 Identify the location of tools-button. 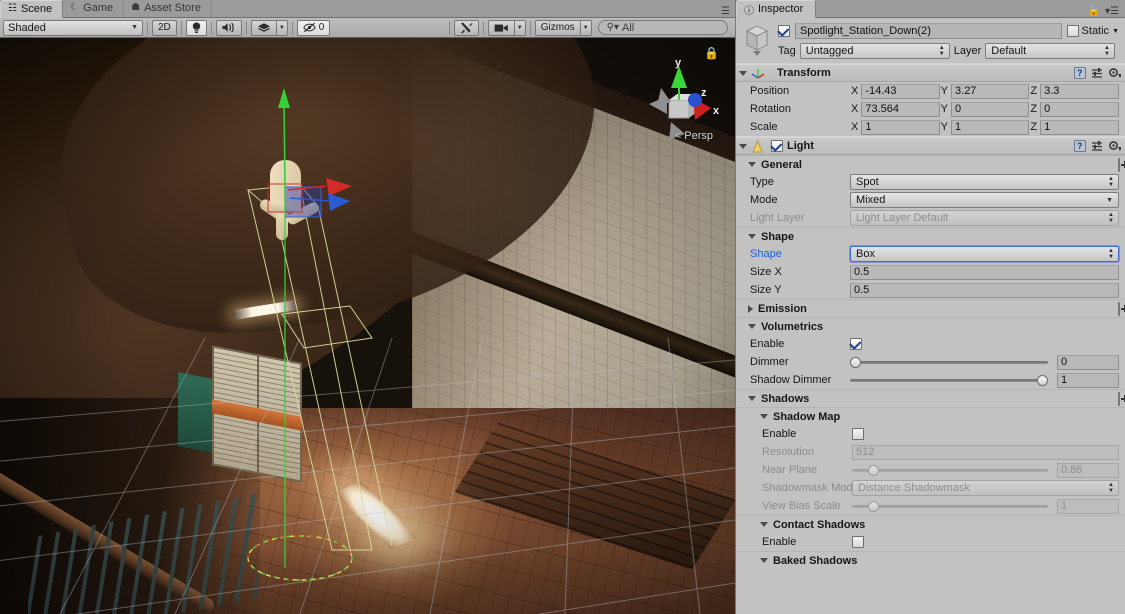
(466, 27).